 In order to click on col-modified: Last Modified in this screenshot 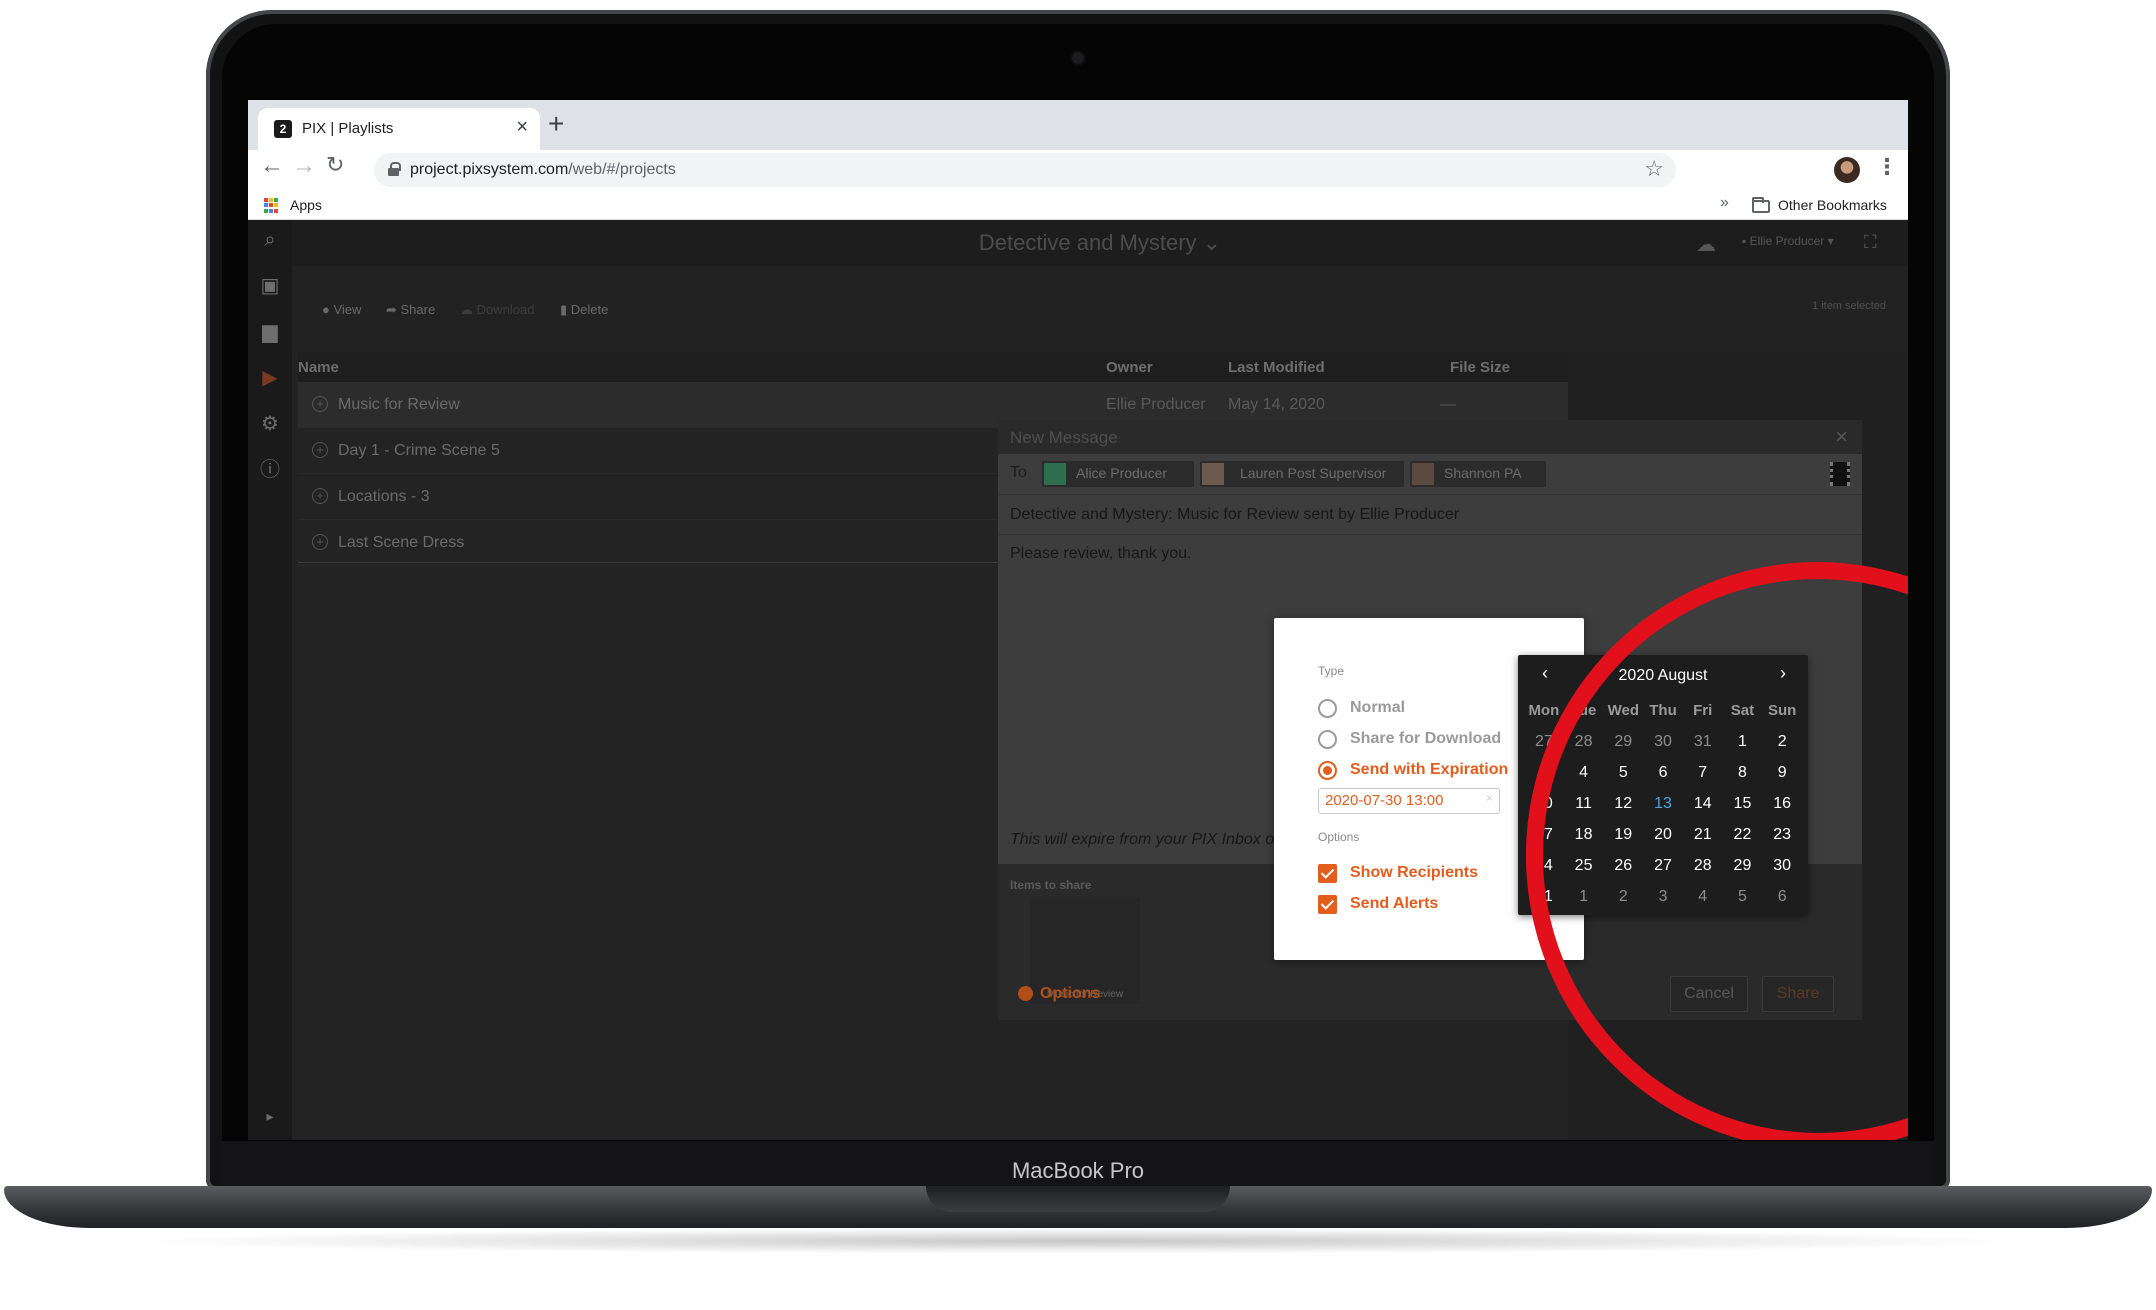, I will do `click(1276, 367)`.